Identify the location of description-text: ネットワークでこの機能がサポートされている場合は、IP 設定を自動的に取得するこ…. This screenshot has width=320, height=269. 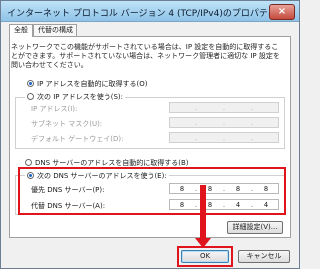
(145, 56).